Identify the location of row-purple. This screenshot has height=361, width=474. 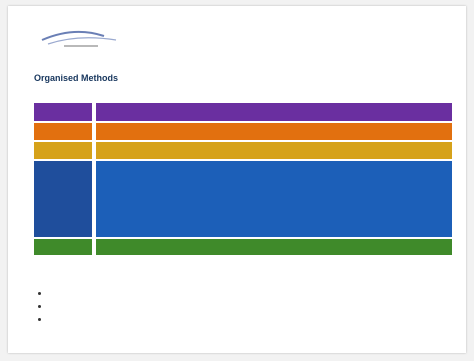
(243, 112).